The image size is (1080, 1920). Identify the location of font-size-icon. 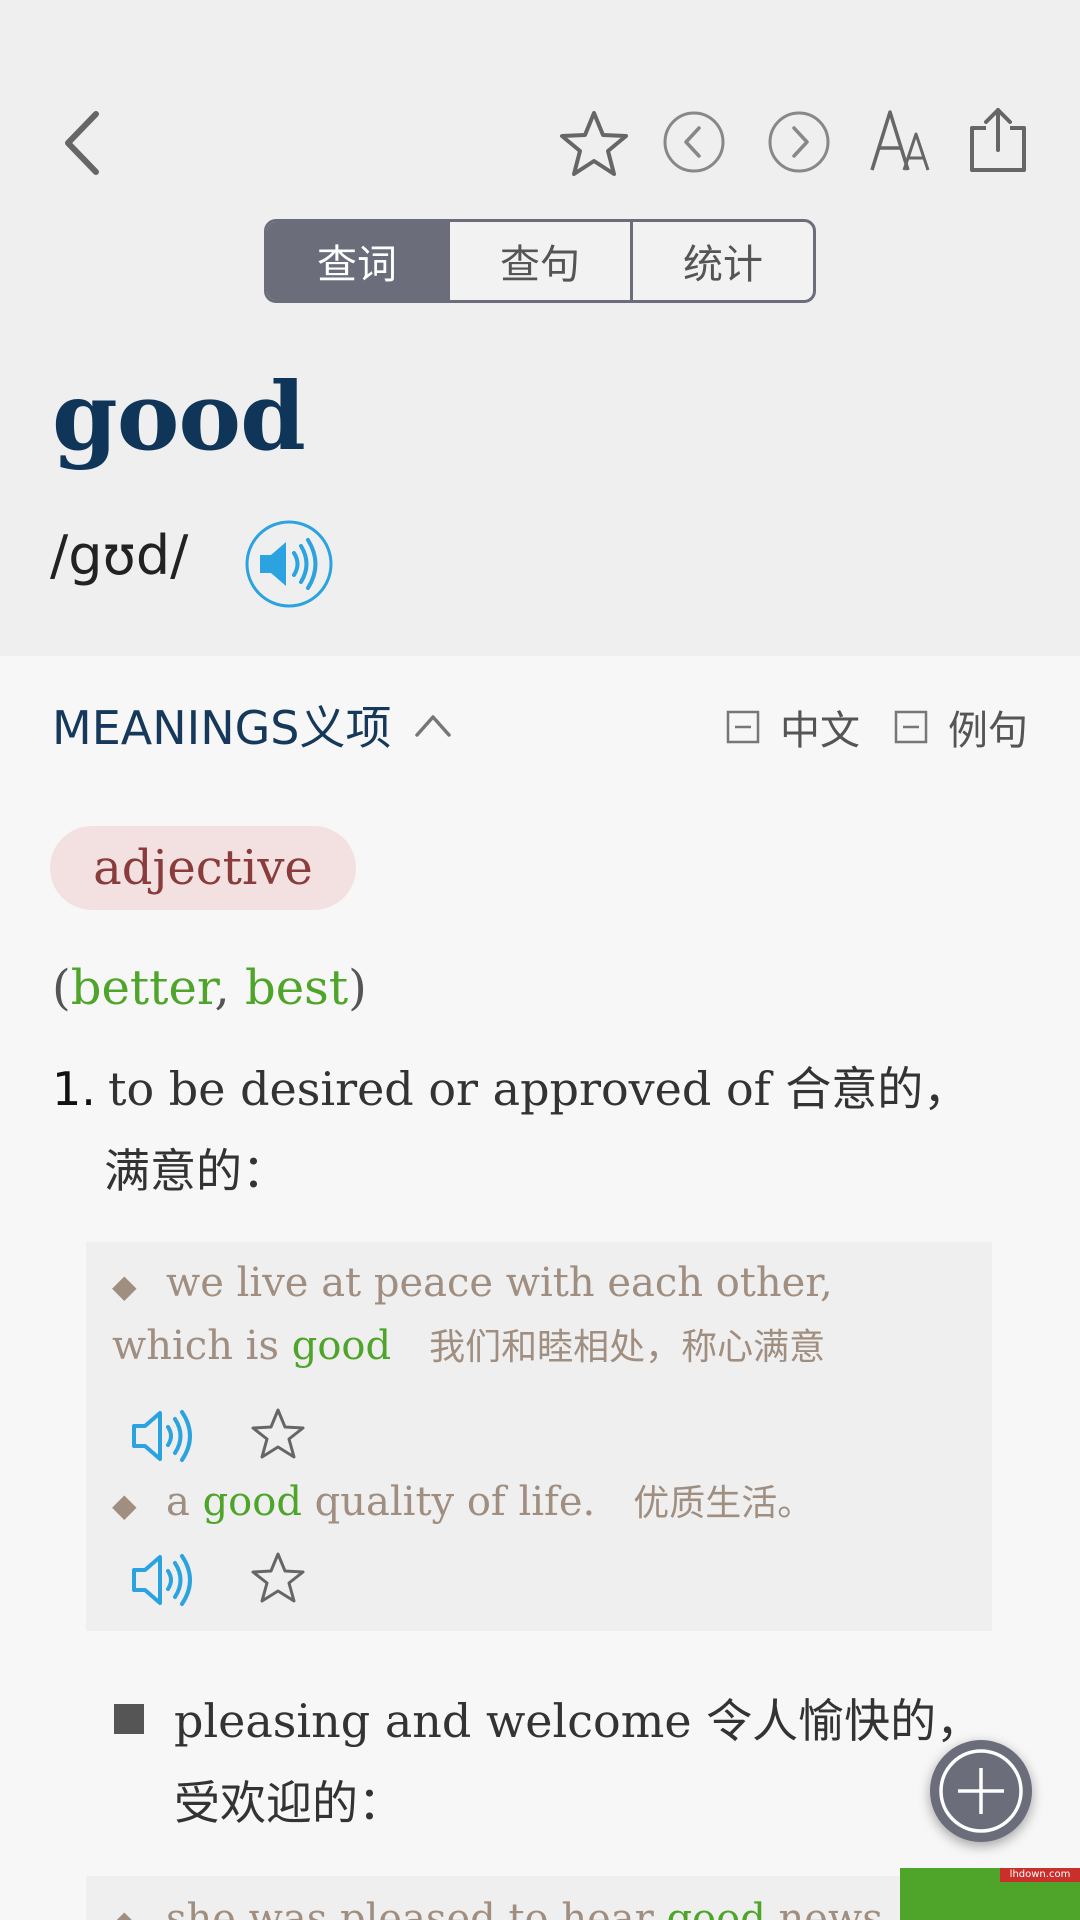
(900, 140).